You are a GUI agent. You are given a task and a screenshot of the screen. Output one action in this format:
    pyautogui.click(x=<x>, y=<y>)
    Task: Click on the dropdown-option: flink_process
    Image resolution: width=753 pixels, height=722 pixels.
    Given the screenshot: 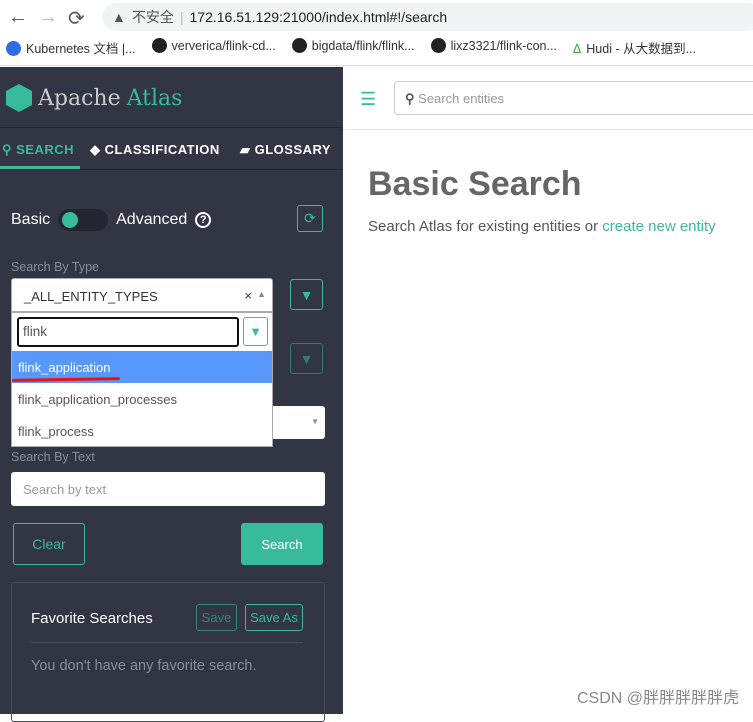 What is the action you would take?
    pyautogui.click(x=142, y=431)
    